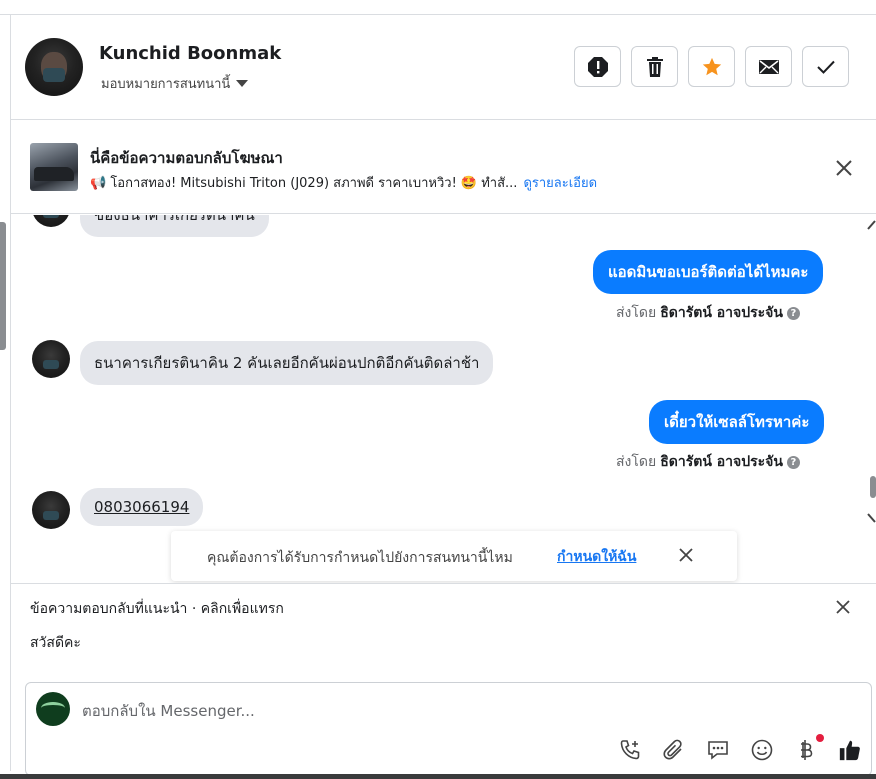 This screenshot has height=779, width=876. I want to click on notification-dot, so click(820, 738).